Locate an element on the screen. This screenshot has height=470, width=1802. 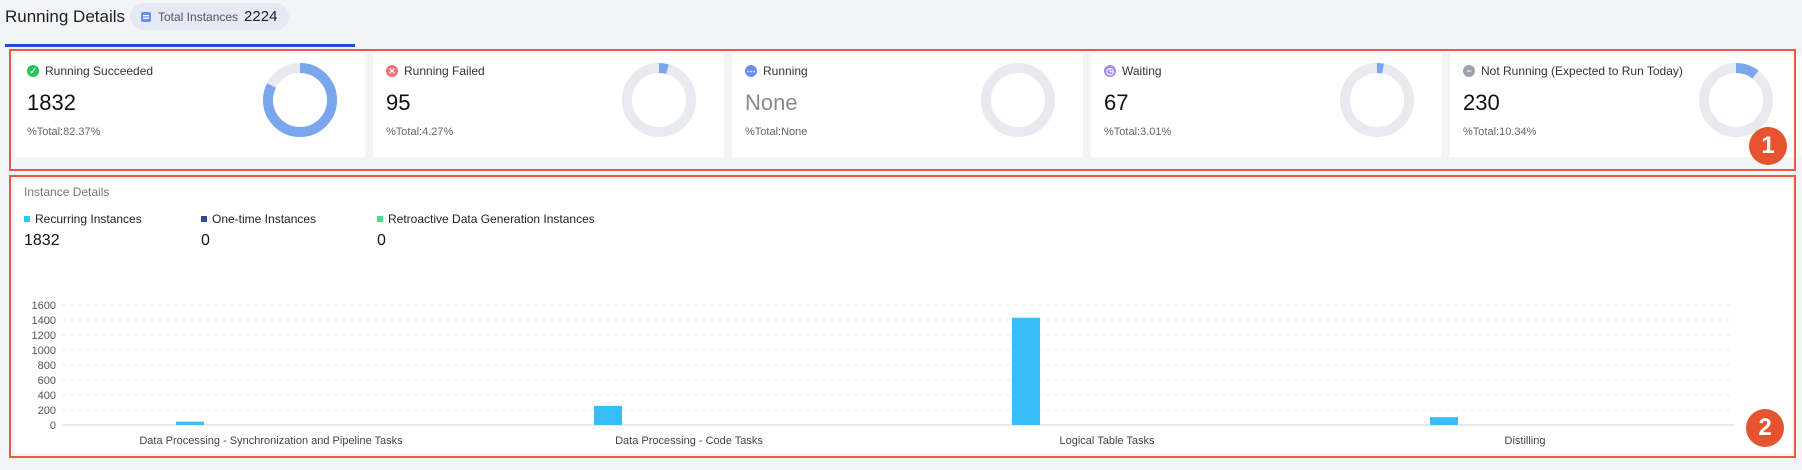
total-instances-badge: Total Instances 2224 is located at coordinates (210, 16).